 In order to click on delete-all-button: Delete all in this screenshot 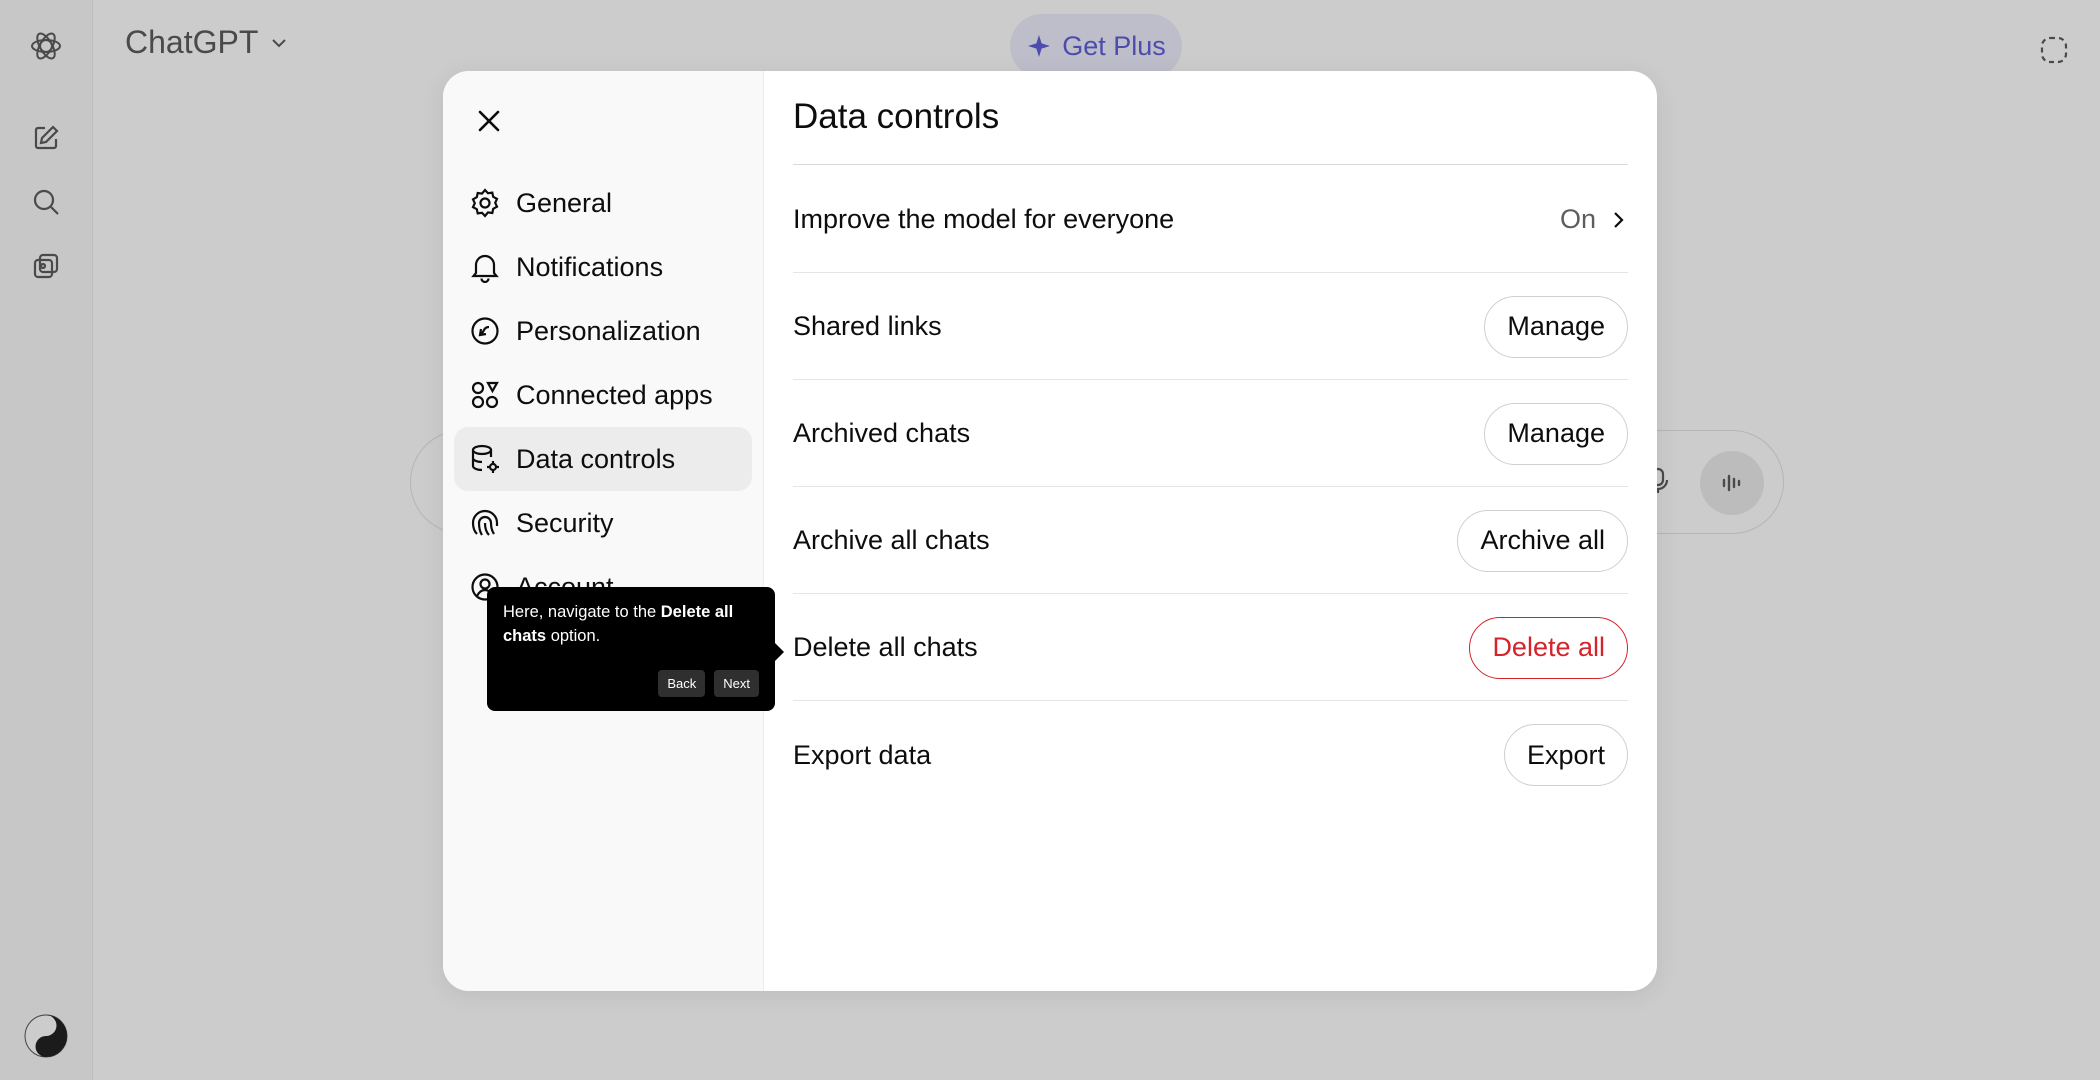, I will do `click(1548, 647)`.